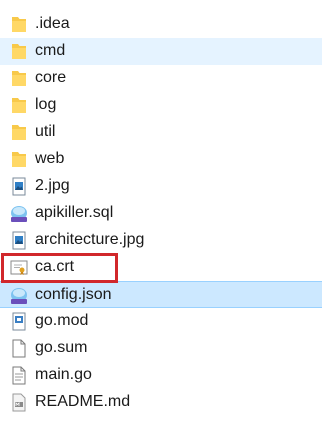  What do you see at coordinates (73, 294) in the screenshot?
I see `file-name: config.json` at bounding box center [73, 294].